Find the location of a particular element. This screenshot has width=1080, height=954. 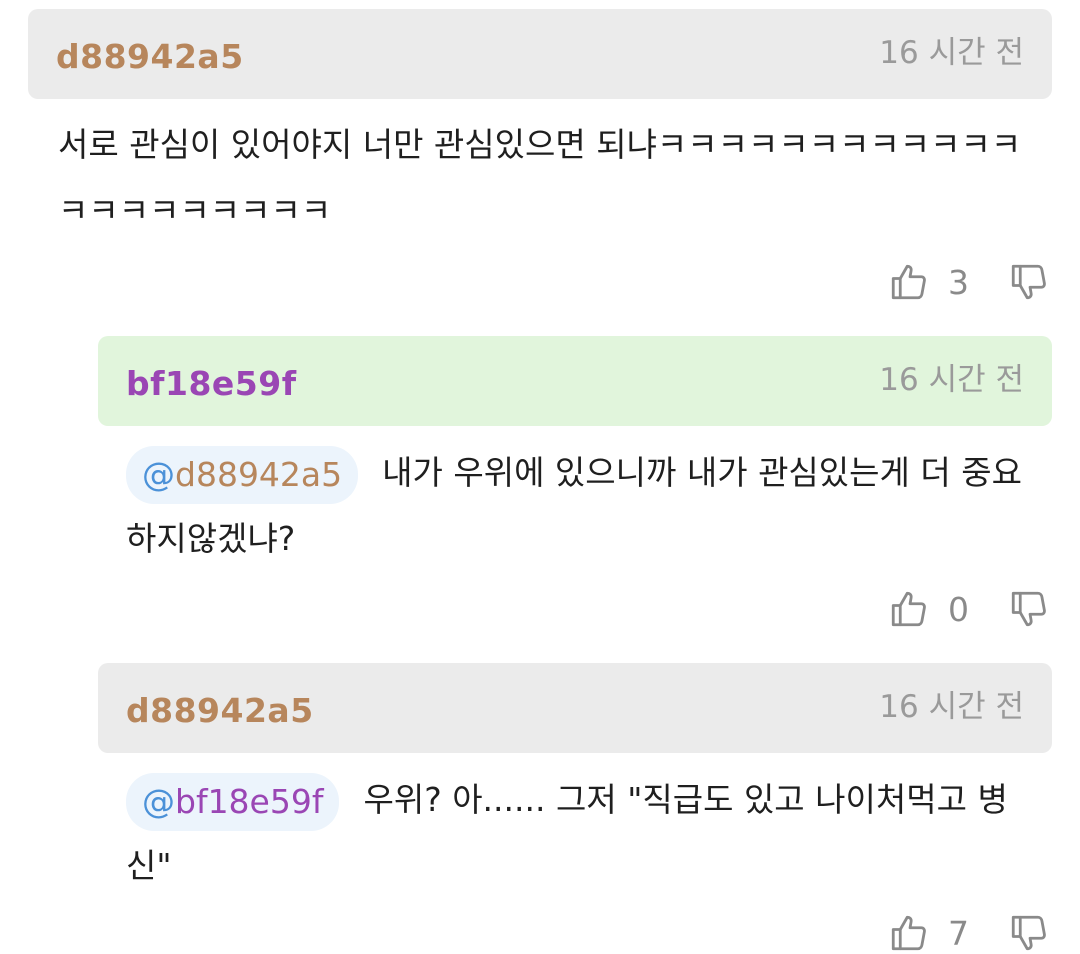

comment-author: bf18e59f is located at coordinates (211, 384).